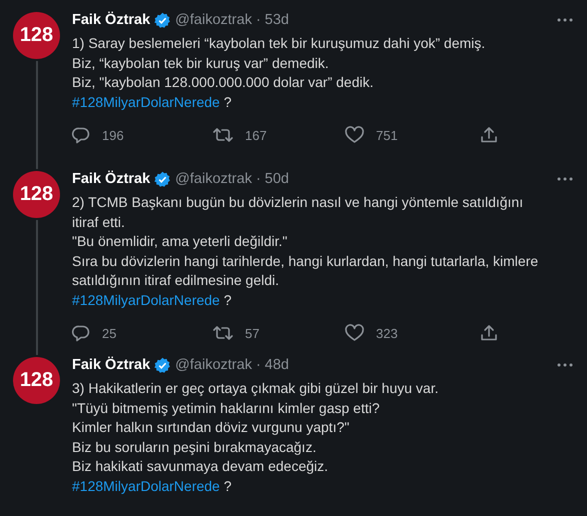  Describe the element at coordinates (194, 446) in the screenshot. I see `tweet-text: Biz bu soruların peşini bırakmayacağız.` at that location.